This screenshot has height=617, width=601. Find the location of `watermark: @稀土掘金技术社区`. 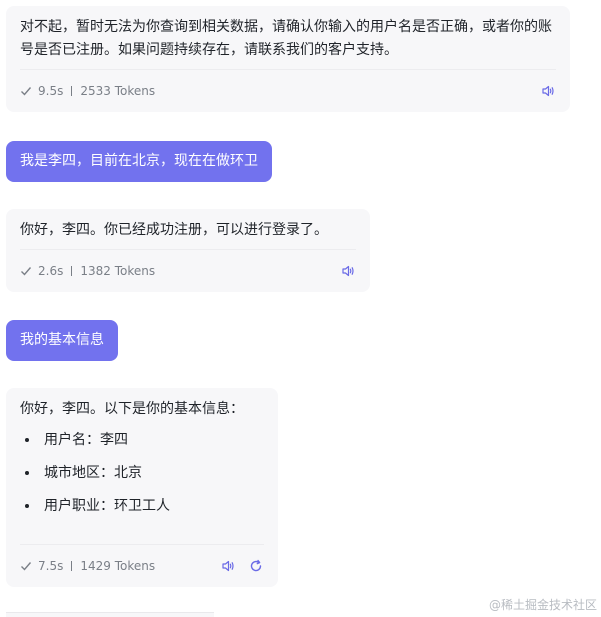

watermark: @稀土掘金技术社区 is located at coordinates (542, 605).